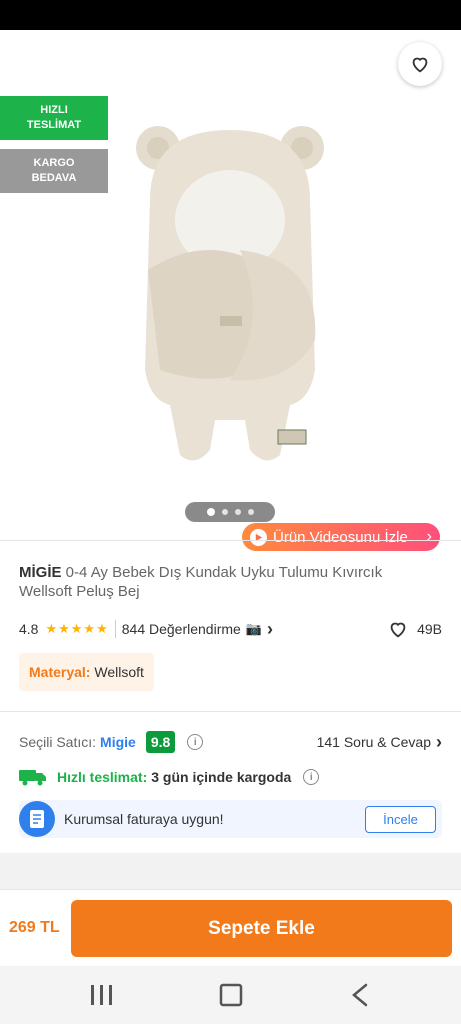 The width and height of the screenshot is (461, 1024). Describe the element at coordinates (230, 15) in the screenshot. I see `status-bar` at that location.